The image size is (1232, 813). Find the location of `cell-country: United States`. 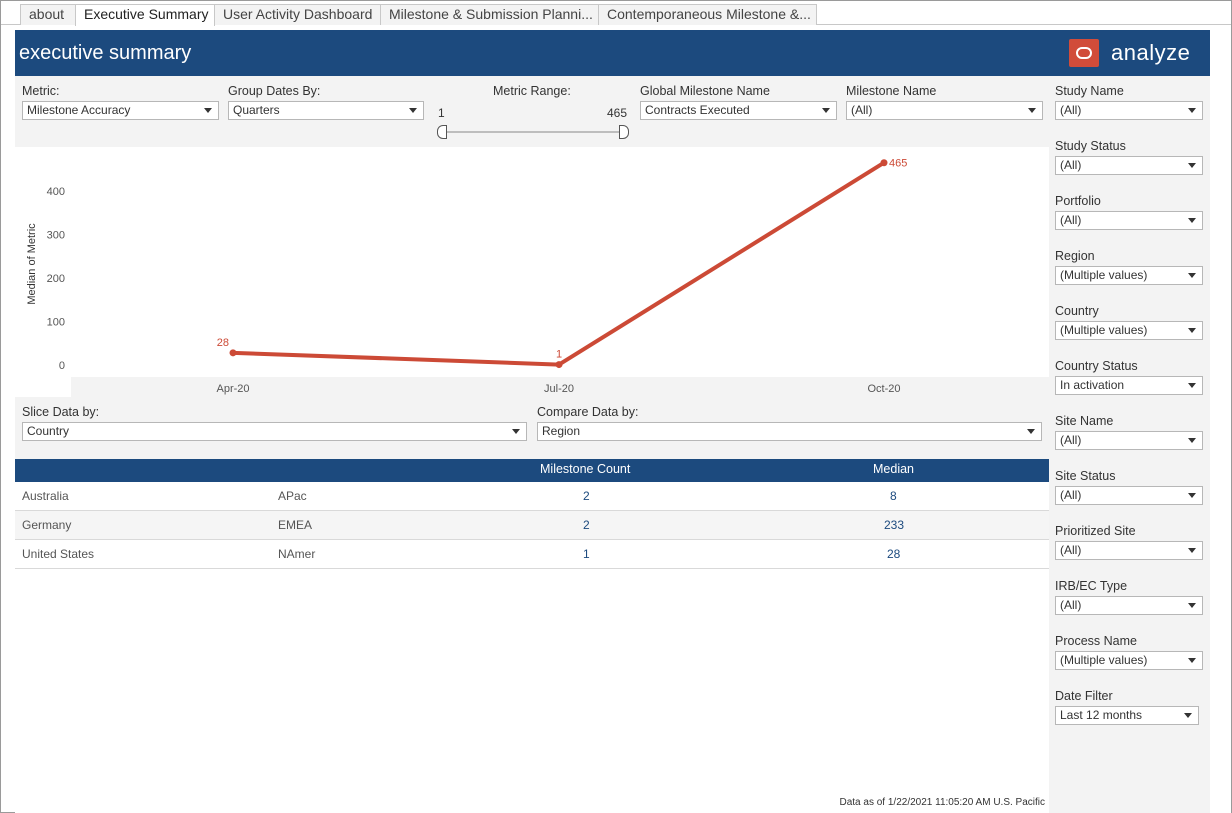

cell-country: United States is located at coordinates (58, 554).